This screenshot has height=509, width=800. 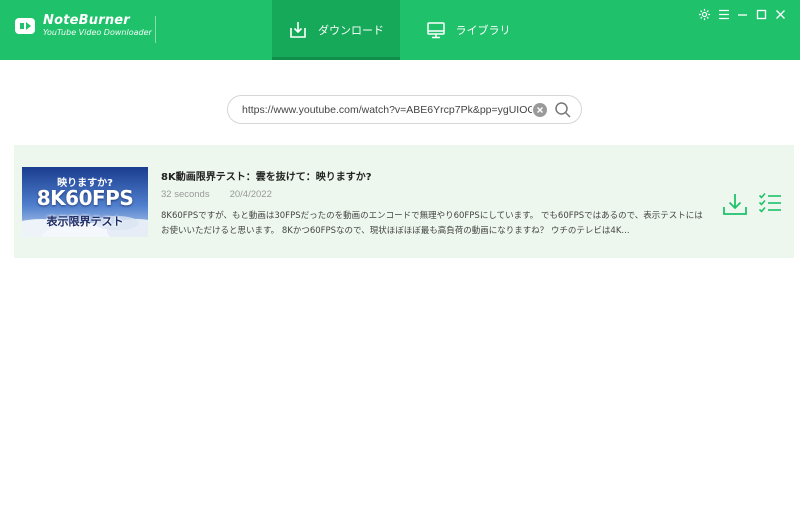 I want to click on minimize-icon, so click(x=742, y=14).